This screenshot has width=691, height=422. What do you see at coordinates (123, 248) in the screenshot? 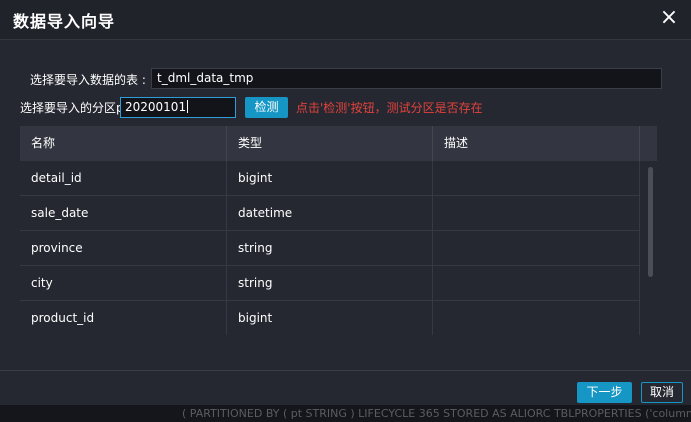
I see `cell-name: province` at bounding box center [123, 248].